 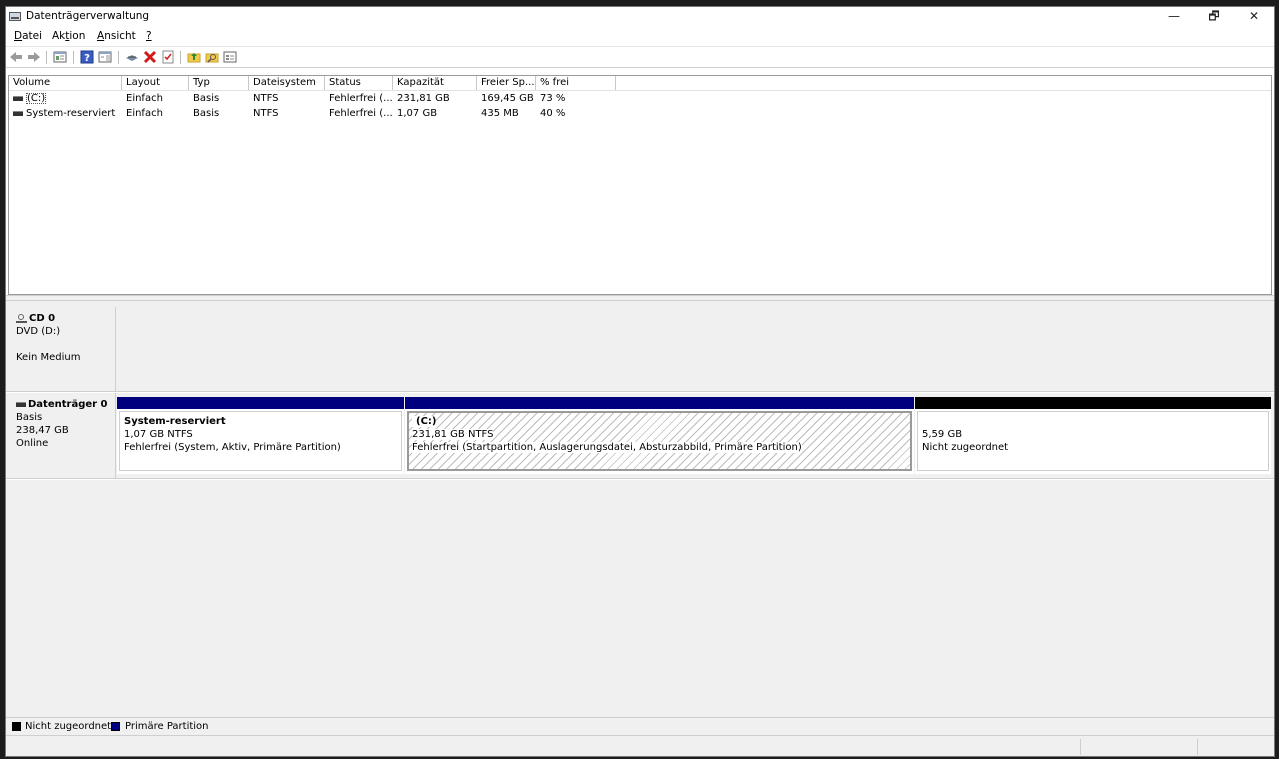 I want to click on disk0-label: Datenträger 0 Basis 238,47 GB Online, so click(x=62, y=436).